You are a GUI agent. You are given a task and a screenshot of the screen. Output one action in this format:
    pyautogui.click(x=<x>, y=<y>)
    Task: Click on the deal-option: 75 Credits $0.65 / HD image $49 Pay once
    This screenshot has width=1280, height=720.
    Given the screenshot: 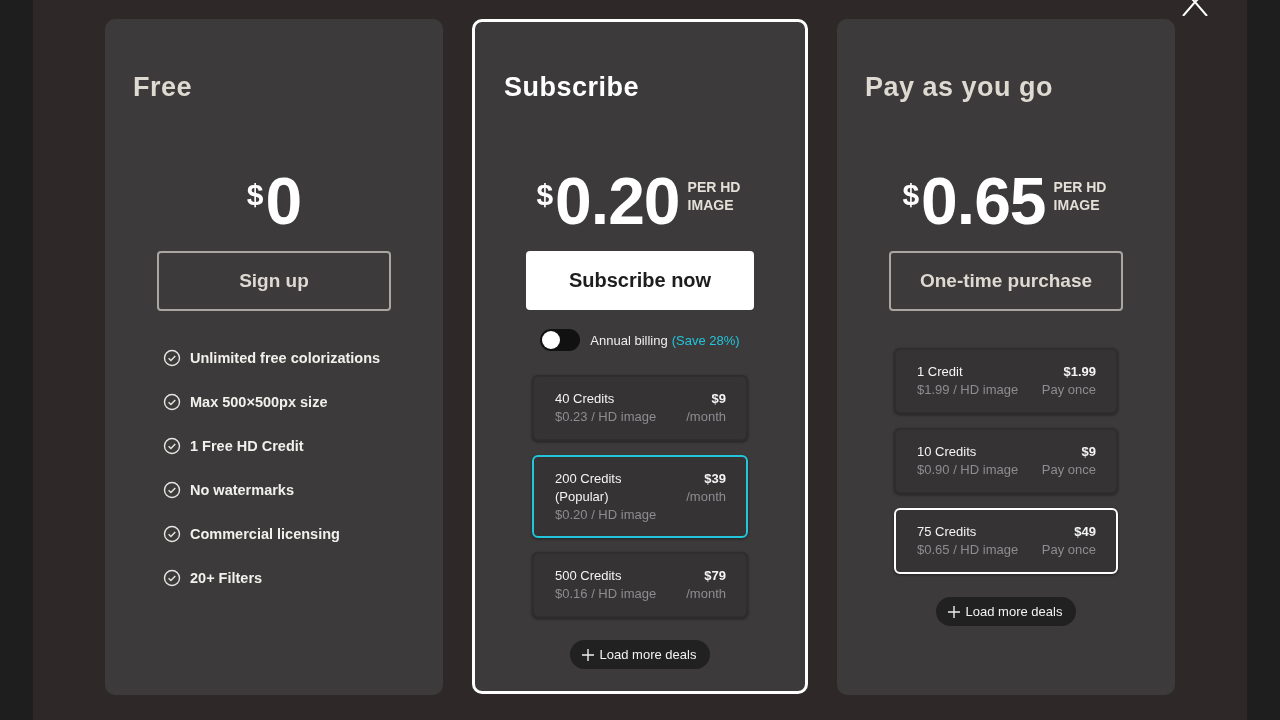 What is the action you would take?
    pyautogui.click(x=1006, y=541)
    